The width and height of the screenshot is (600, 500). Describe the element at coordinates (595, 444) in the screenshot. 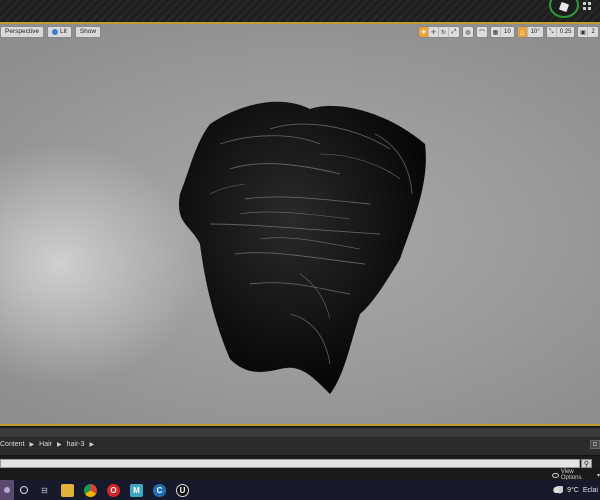

I see `lock-icon: ⊡` at that location.